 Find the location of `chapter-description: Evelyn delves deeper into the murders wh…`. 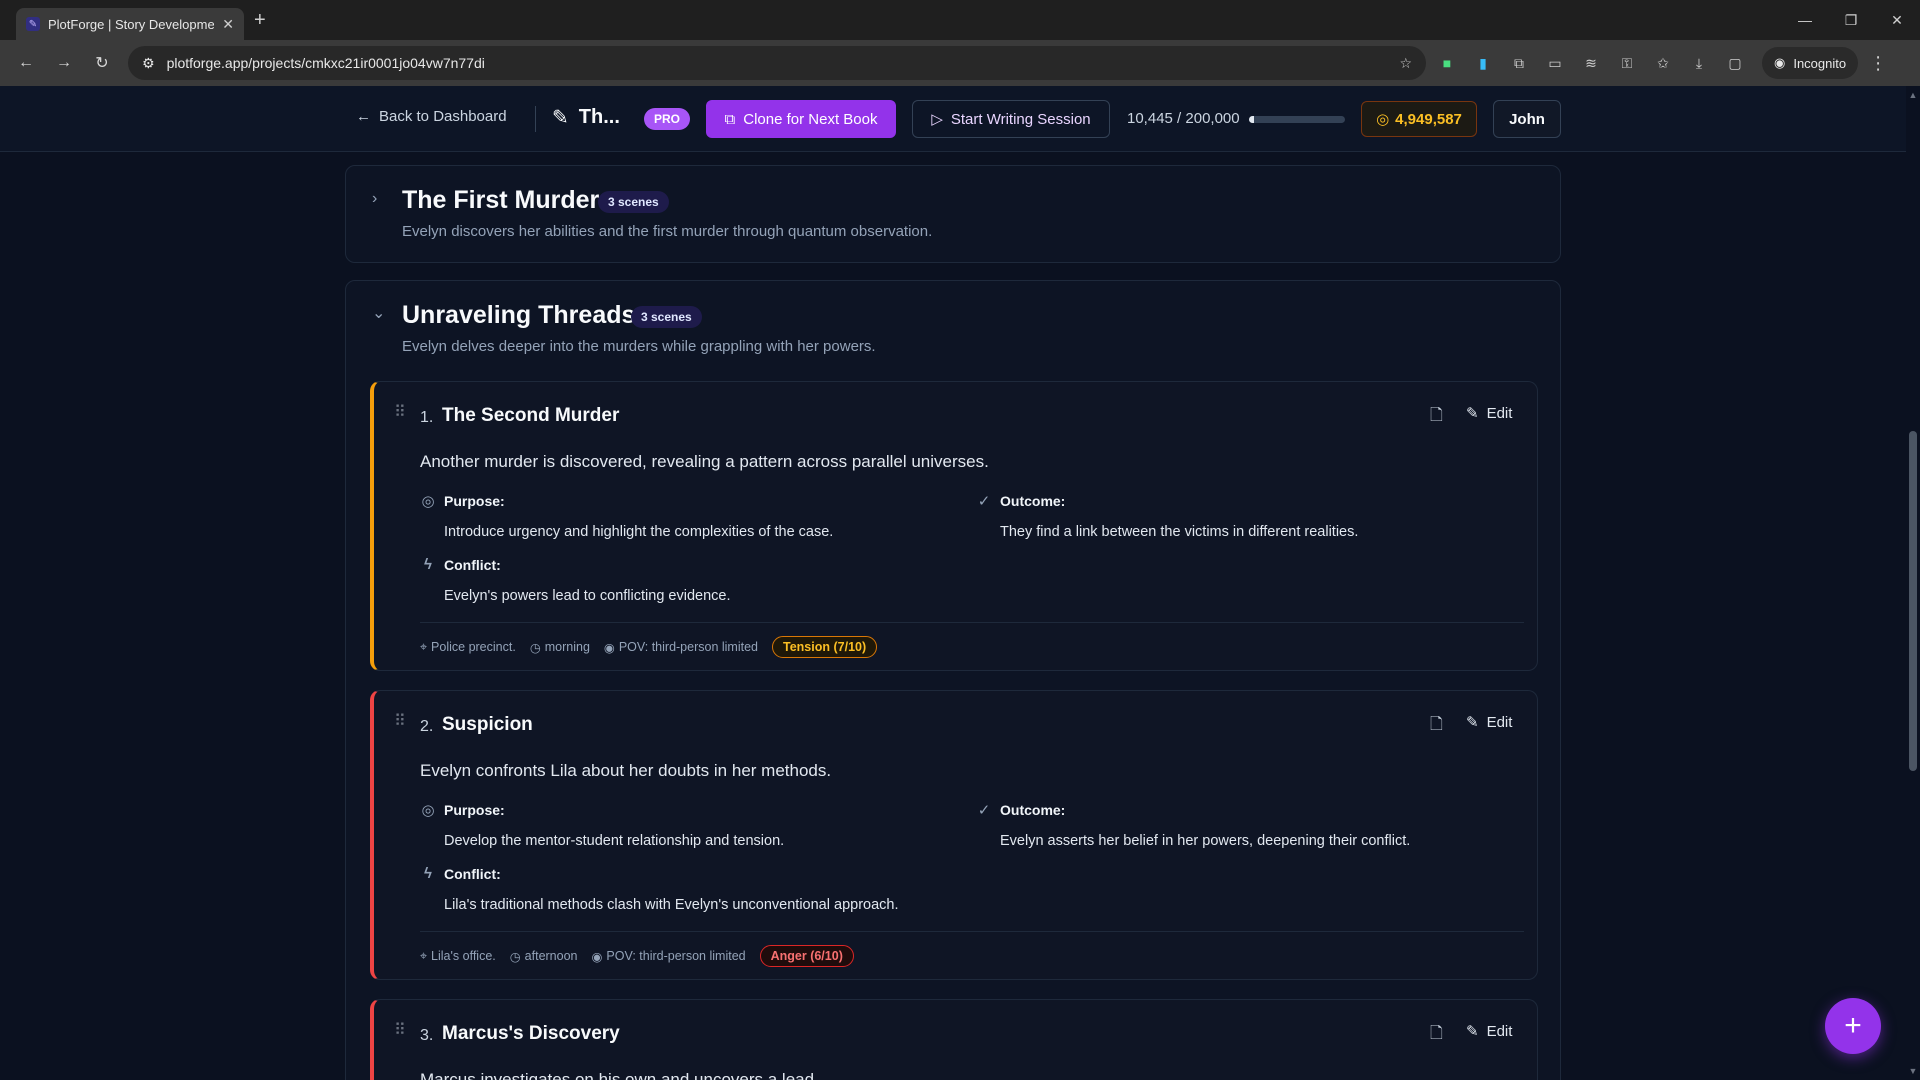

chapter-description: Evelyn delves deeper into the murders wh… is located at coordinates (639, 346).